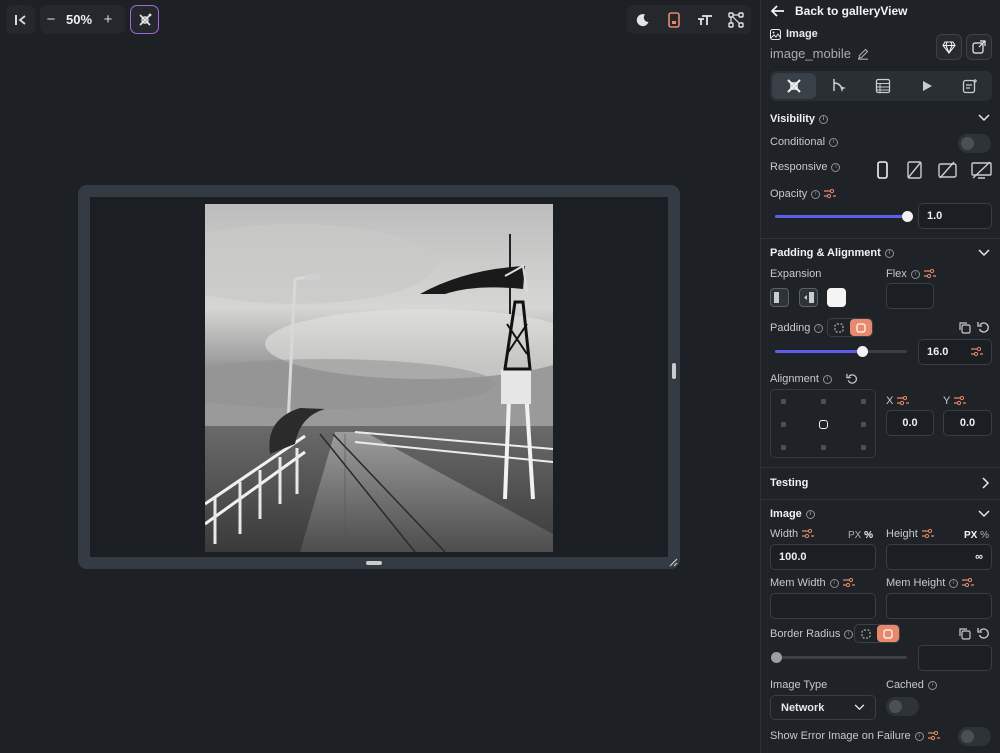  Describe the element at coordinates (914, 170) in the screenshot. I see `tablet-hidden-icon` at that location.